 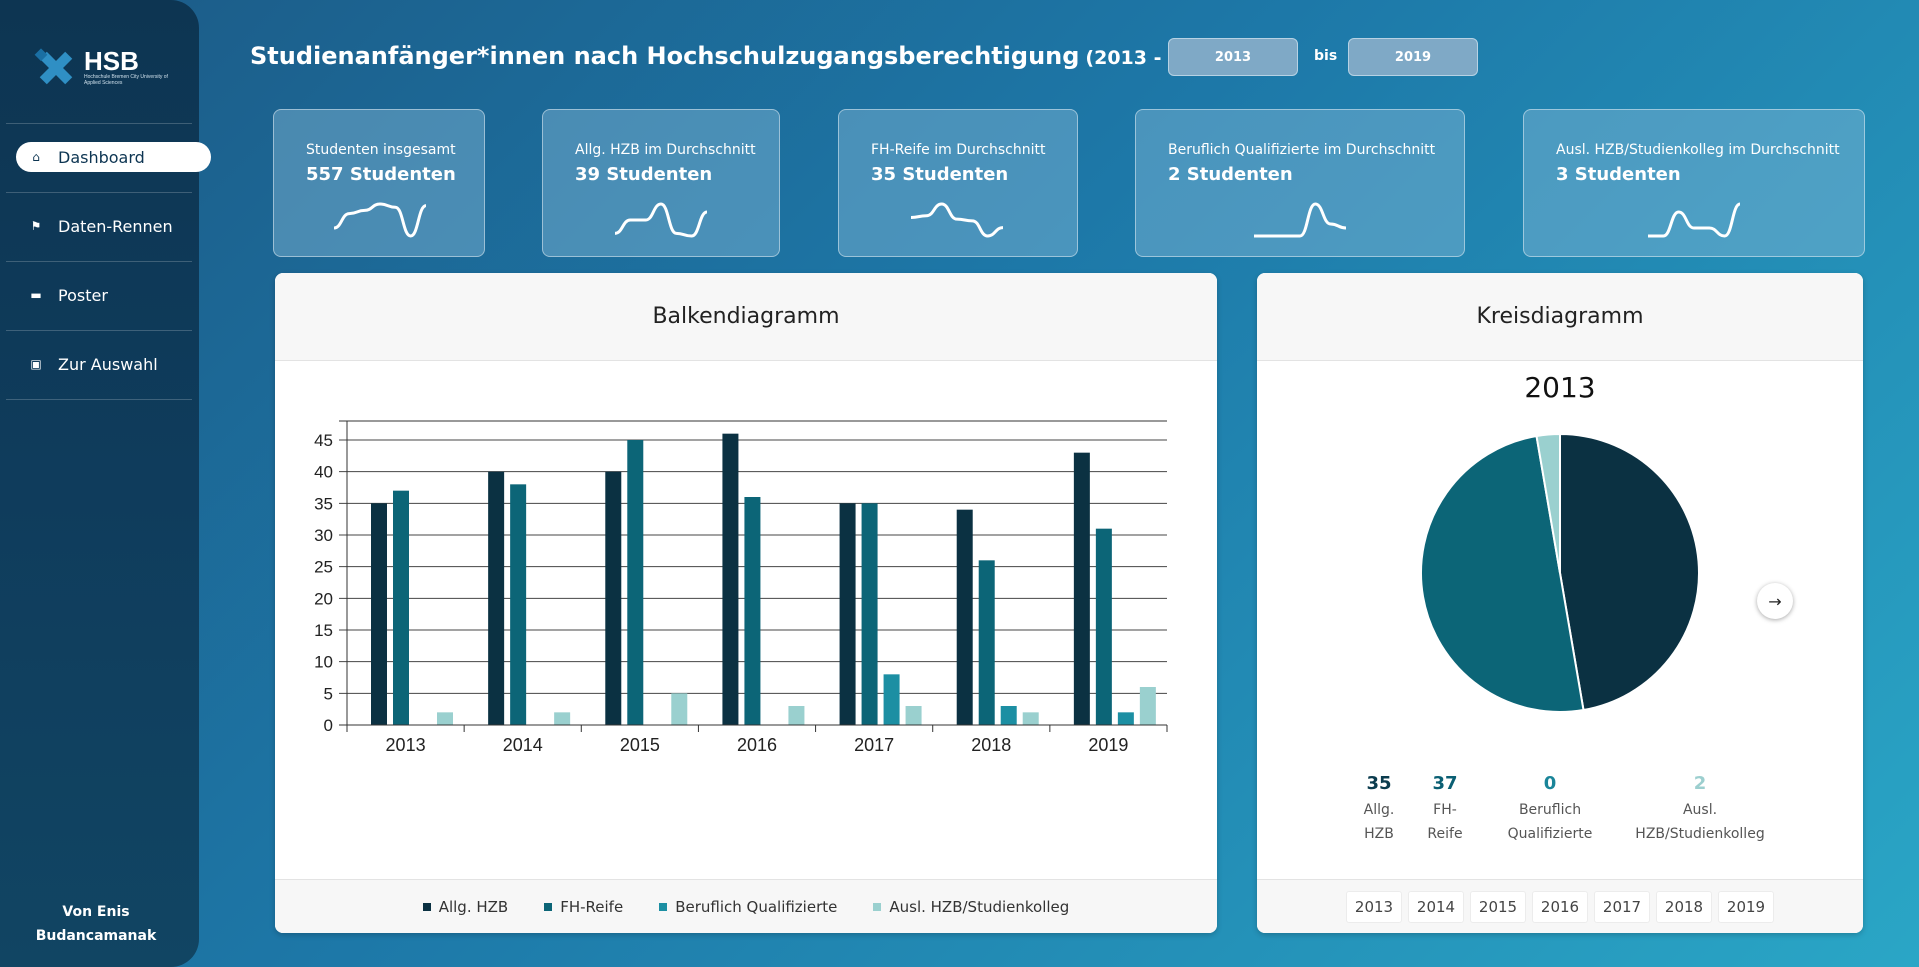 What do you see at coordinates (746, 317) in the screenshot?
I see `bar-chart-title: Balkendiagramm` at bounding box center [746, 317].